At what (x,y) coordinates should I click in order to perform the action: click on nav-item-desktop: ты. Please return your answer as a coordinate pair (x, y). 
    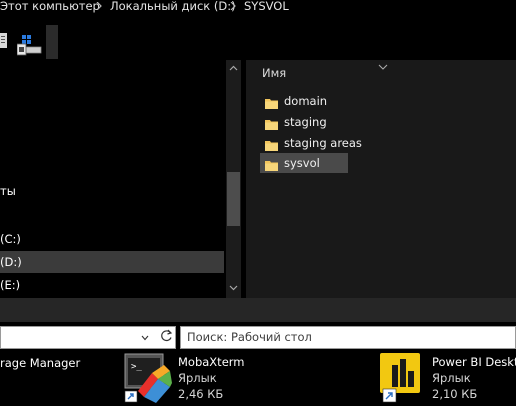
    Looking at the image, I should click on (112, 191).